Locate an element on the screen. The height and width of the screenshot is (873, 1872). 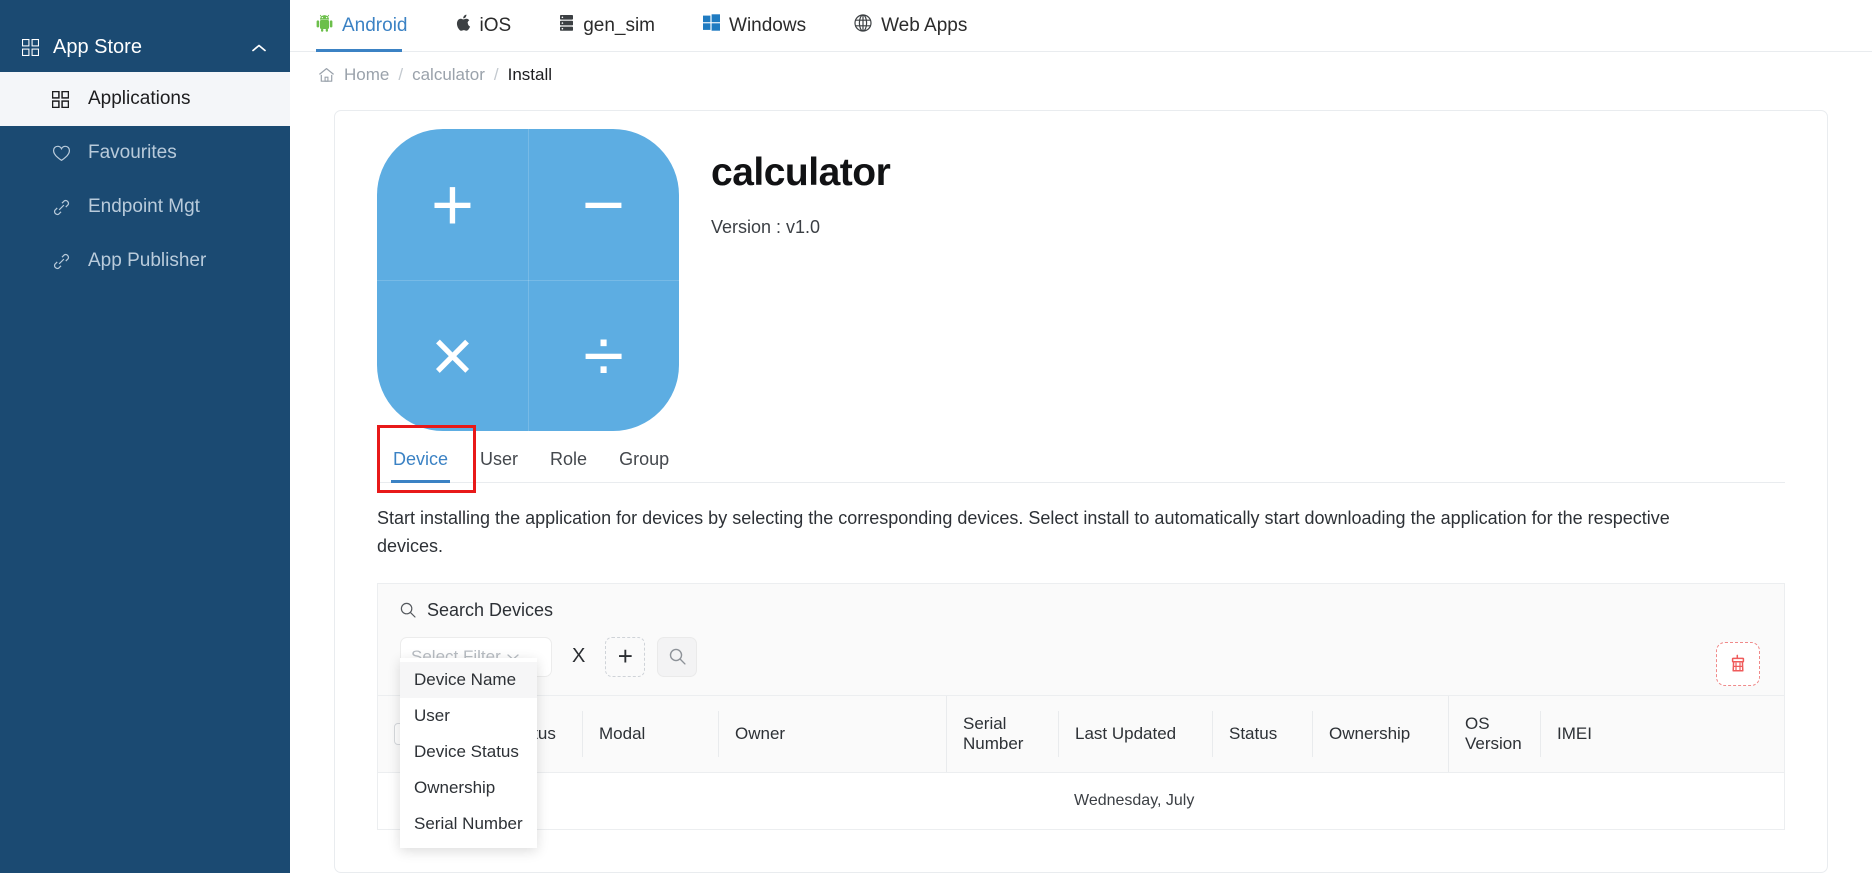
filter-option-device-status: Device Status is located at coordinates (468, 752).